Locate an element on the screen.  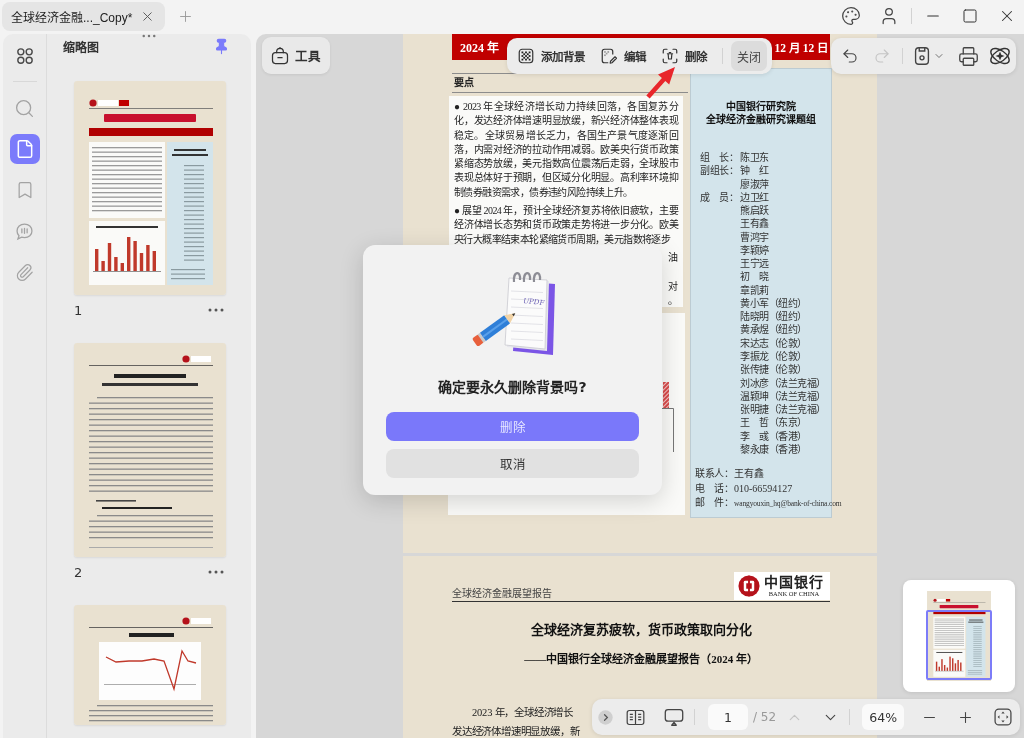
bullet-paragraph: ● 展望 2024 年，预计全球经济复苏将依旧疲软，主要经济体增长态势和货币政策走势将进一步分化。欧美央行大概率结束本轮紧缩货币周期，美元指数将逐步 is located at coordinates (566, 225).